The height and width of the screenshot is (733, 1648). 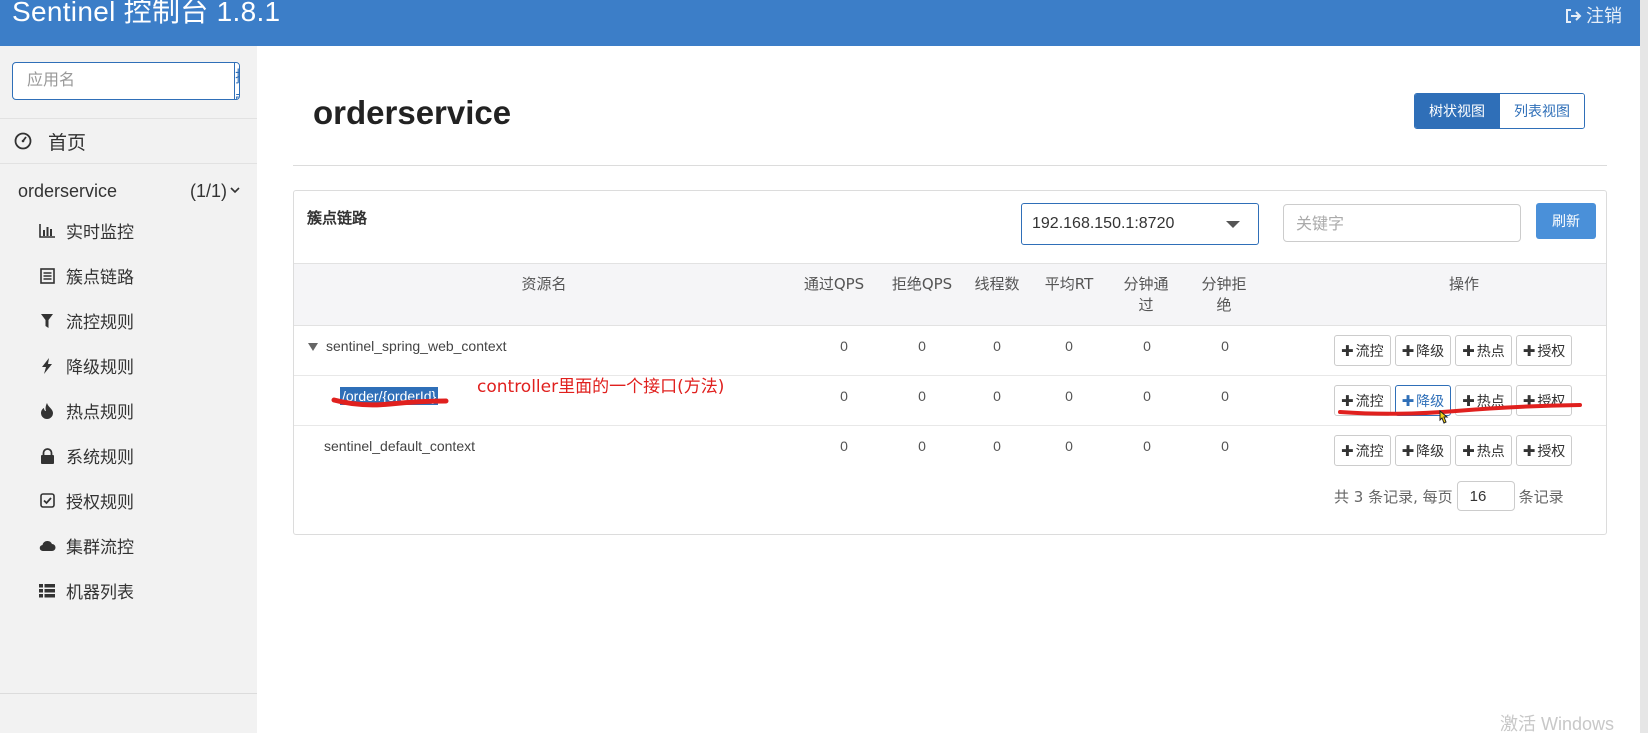 I want to click on sidebar-item-realtime-monitor: 实时监控, so click(x=147, y=230).